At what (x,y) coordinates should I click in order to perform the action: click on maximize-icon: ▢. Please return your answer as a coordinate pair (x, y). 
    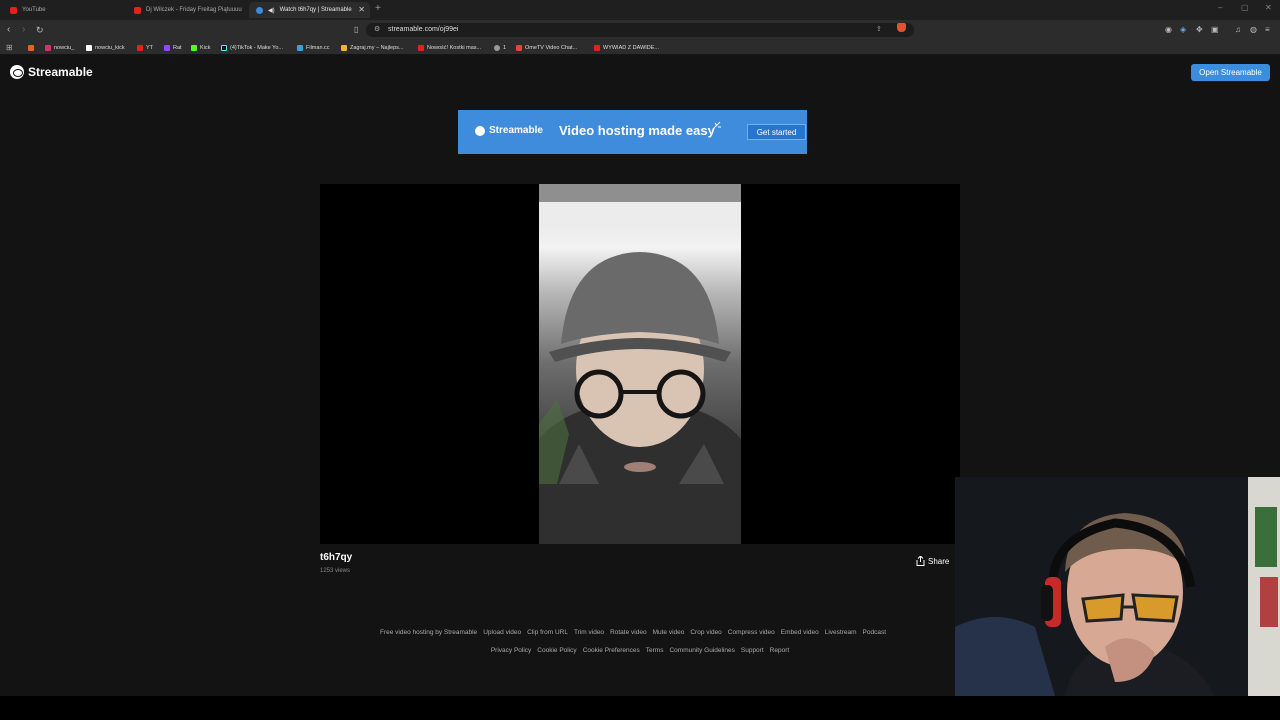
    Looking at the image, I should click on (1245, 7).